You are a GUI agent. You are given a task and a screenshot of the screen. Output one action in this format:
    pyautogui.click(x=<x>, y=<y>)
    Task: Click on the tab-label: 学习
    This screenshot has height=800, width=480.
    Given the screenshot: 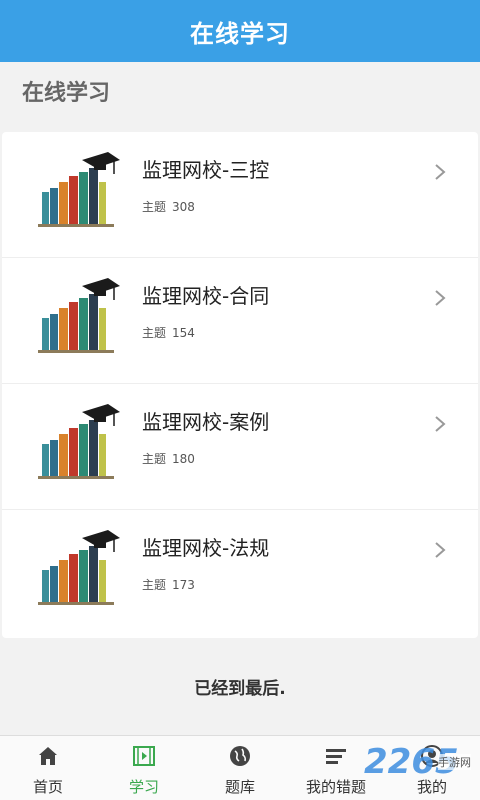 What is the action you would take?
    pyautogui.click(x=143, y=787)
    